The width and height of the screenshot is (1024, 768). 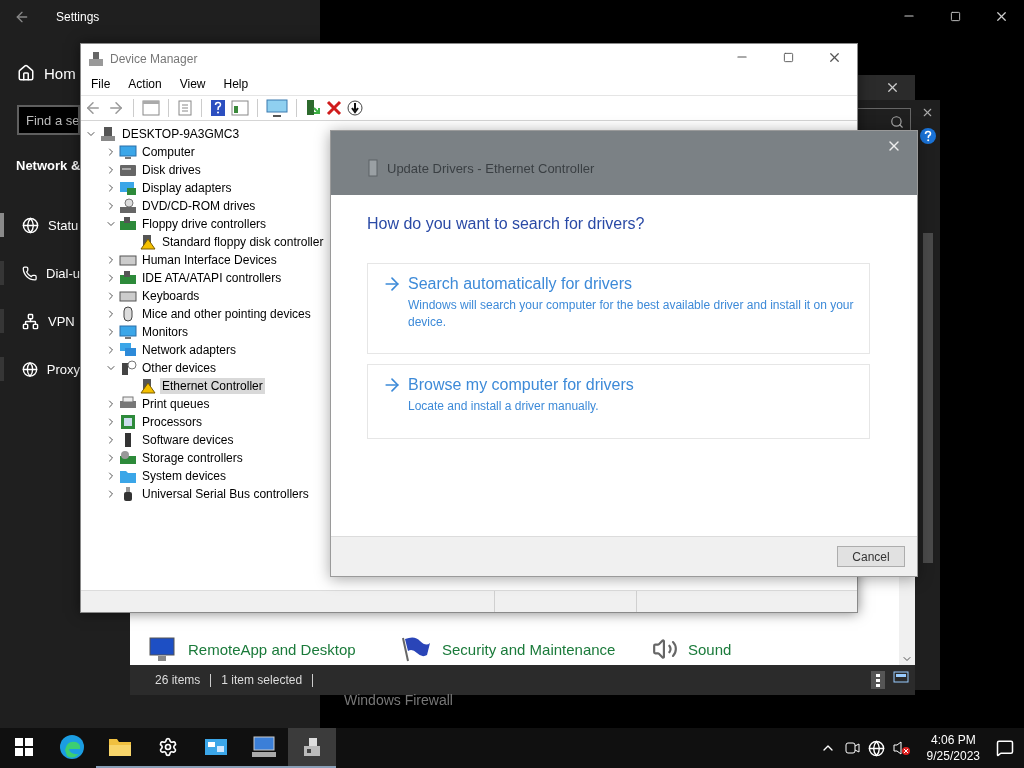 What do you see at coordinates (165, 332) in the screenshot?
I see `tree-item: Monitors` at bounding box center [165, 332].